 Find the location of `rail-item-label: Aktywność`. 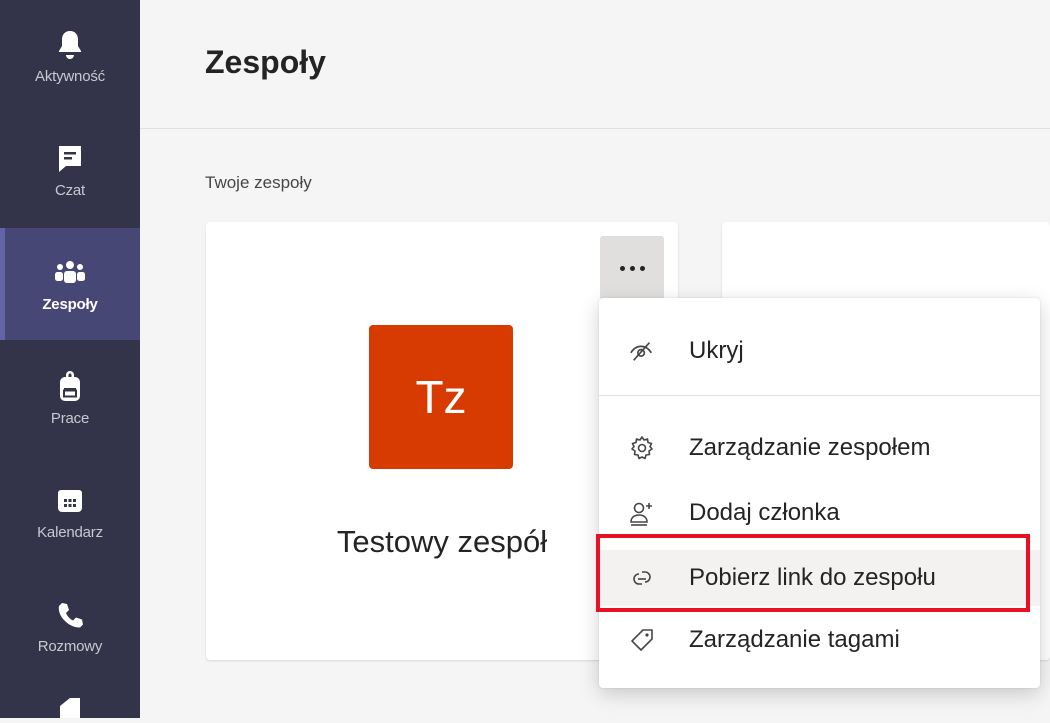

rail-item-label: Aktywność is located at coordinates (70, 76).